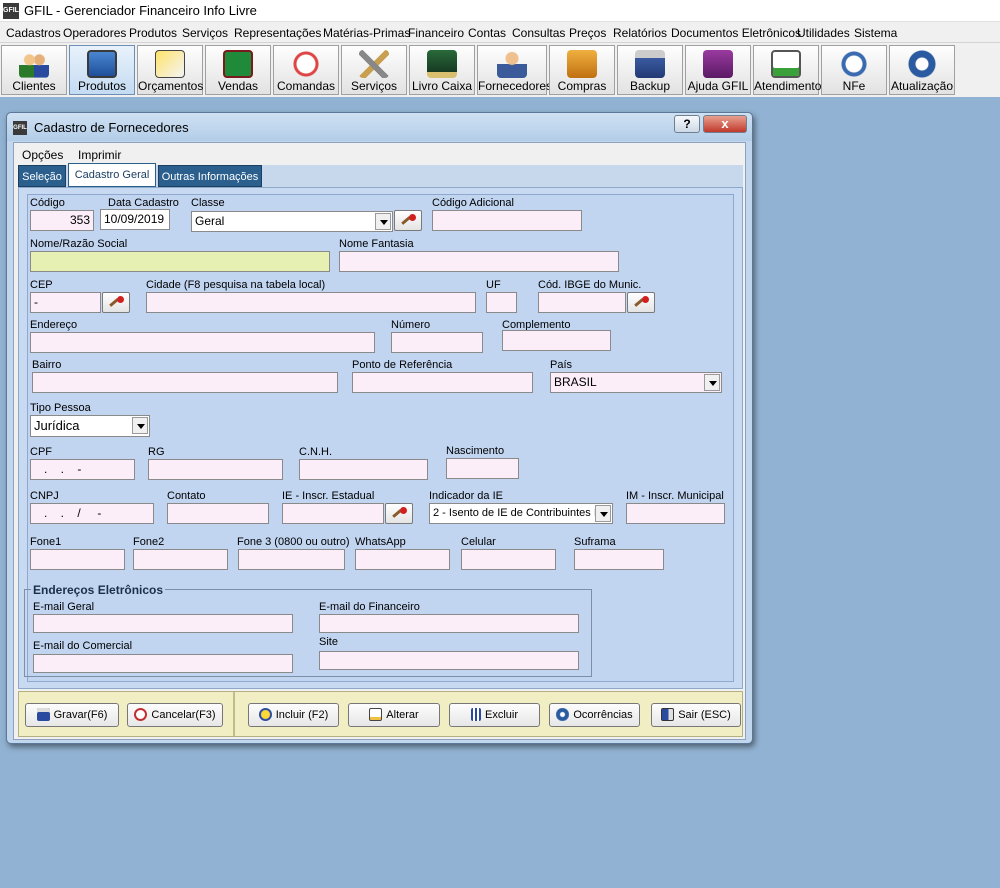  Describe the element at coordinates (293, 715) in the screenshot. I see `incluir-button: Incluir (F2)` at that location.